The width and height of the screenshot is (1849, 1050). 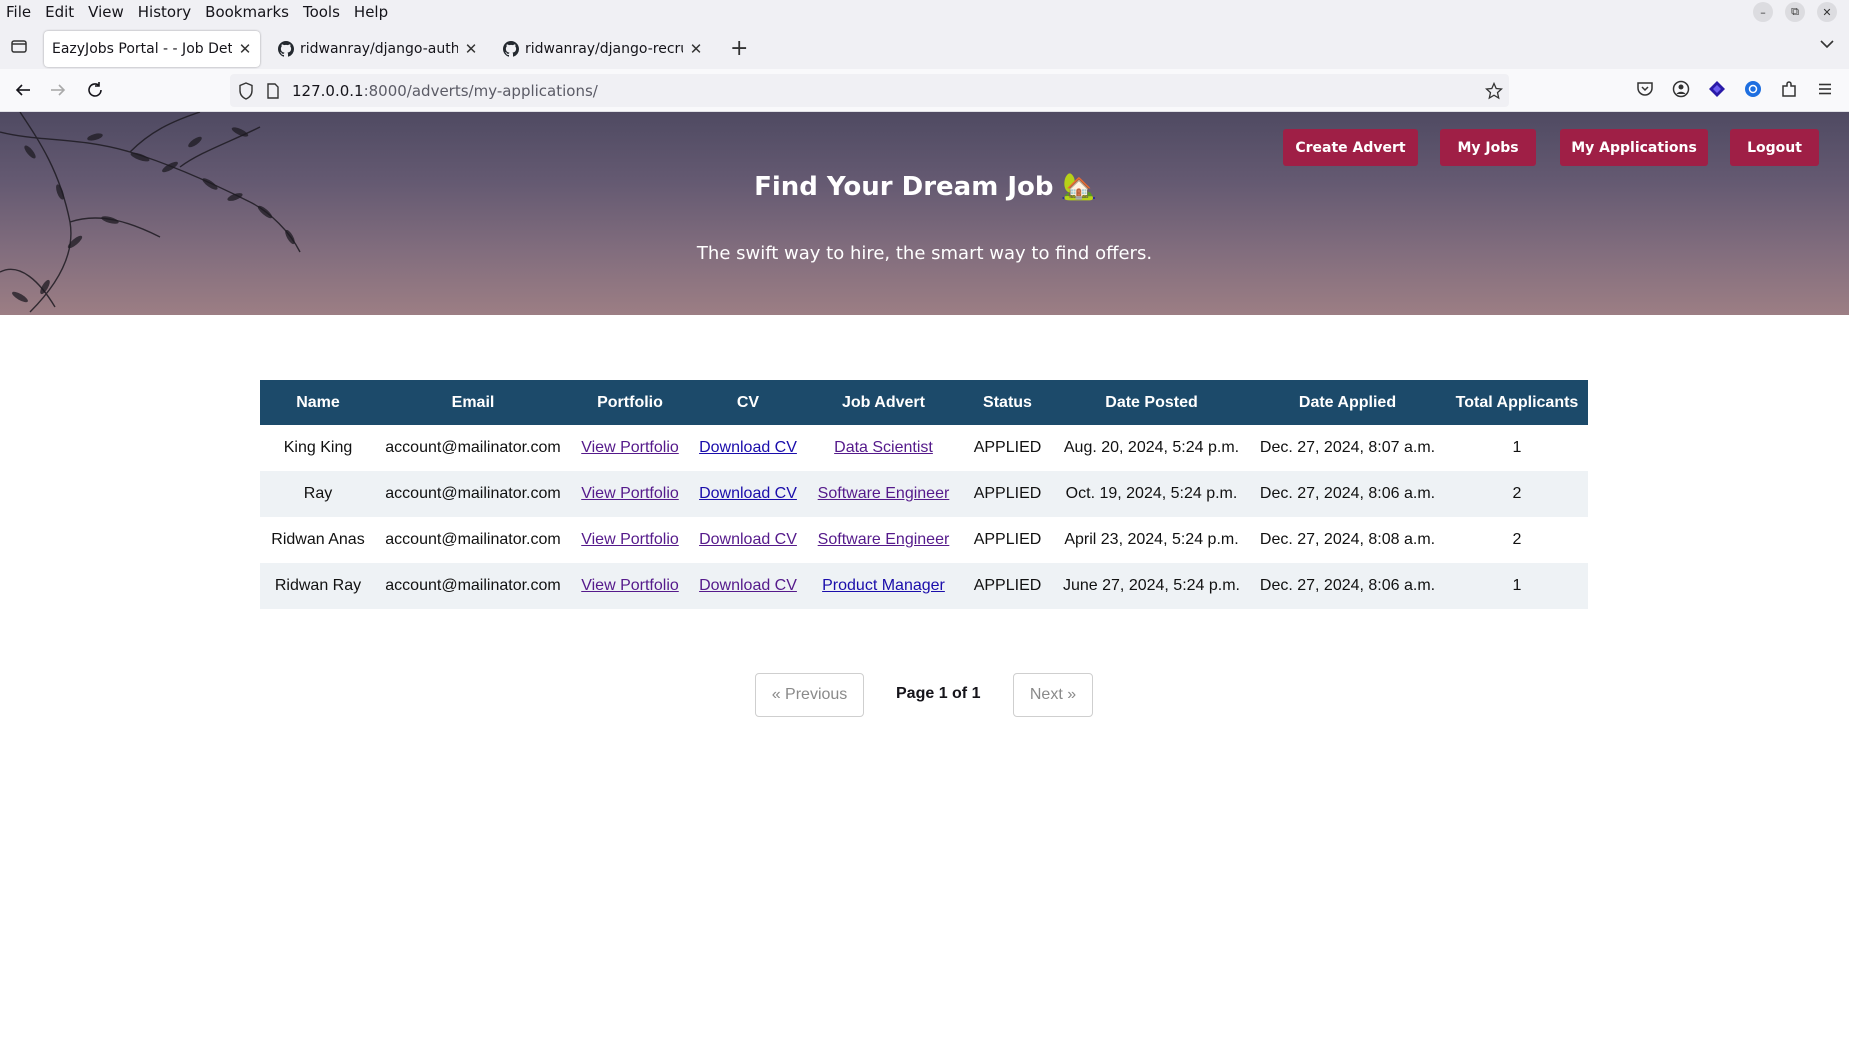 What do you see at coordinates (1151, 539) in the screenshot?
I see `date-posted-cell: April 23, 2024, 5:24 p.m.` at bounding box center [1151, 539].